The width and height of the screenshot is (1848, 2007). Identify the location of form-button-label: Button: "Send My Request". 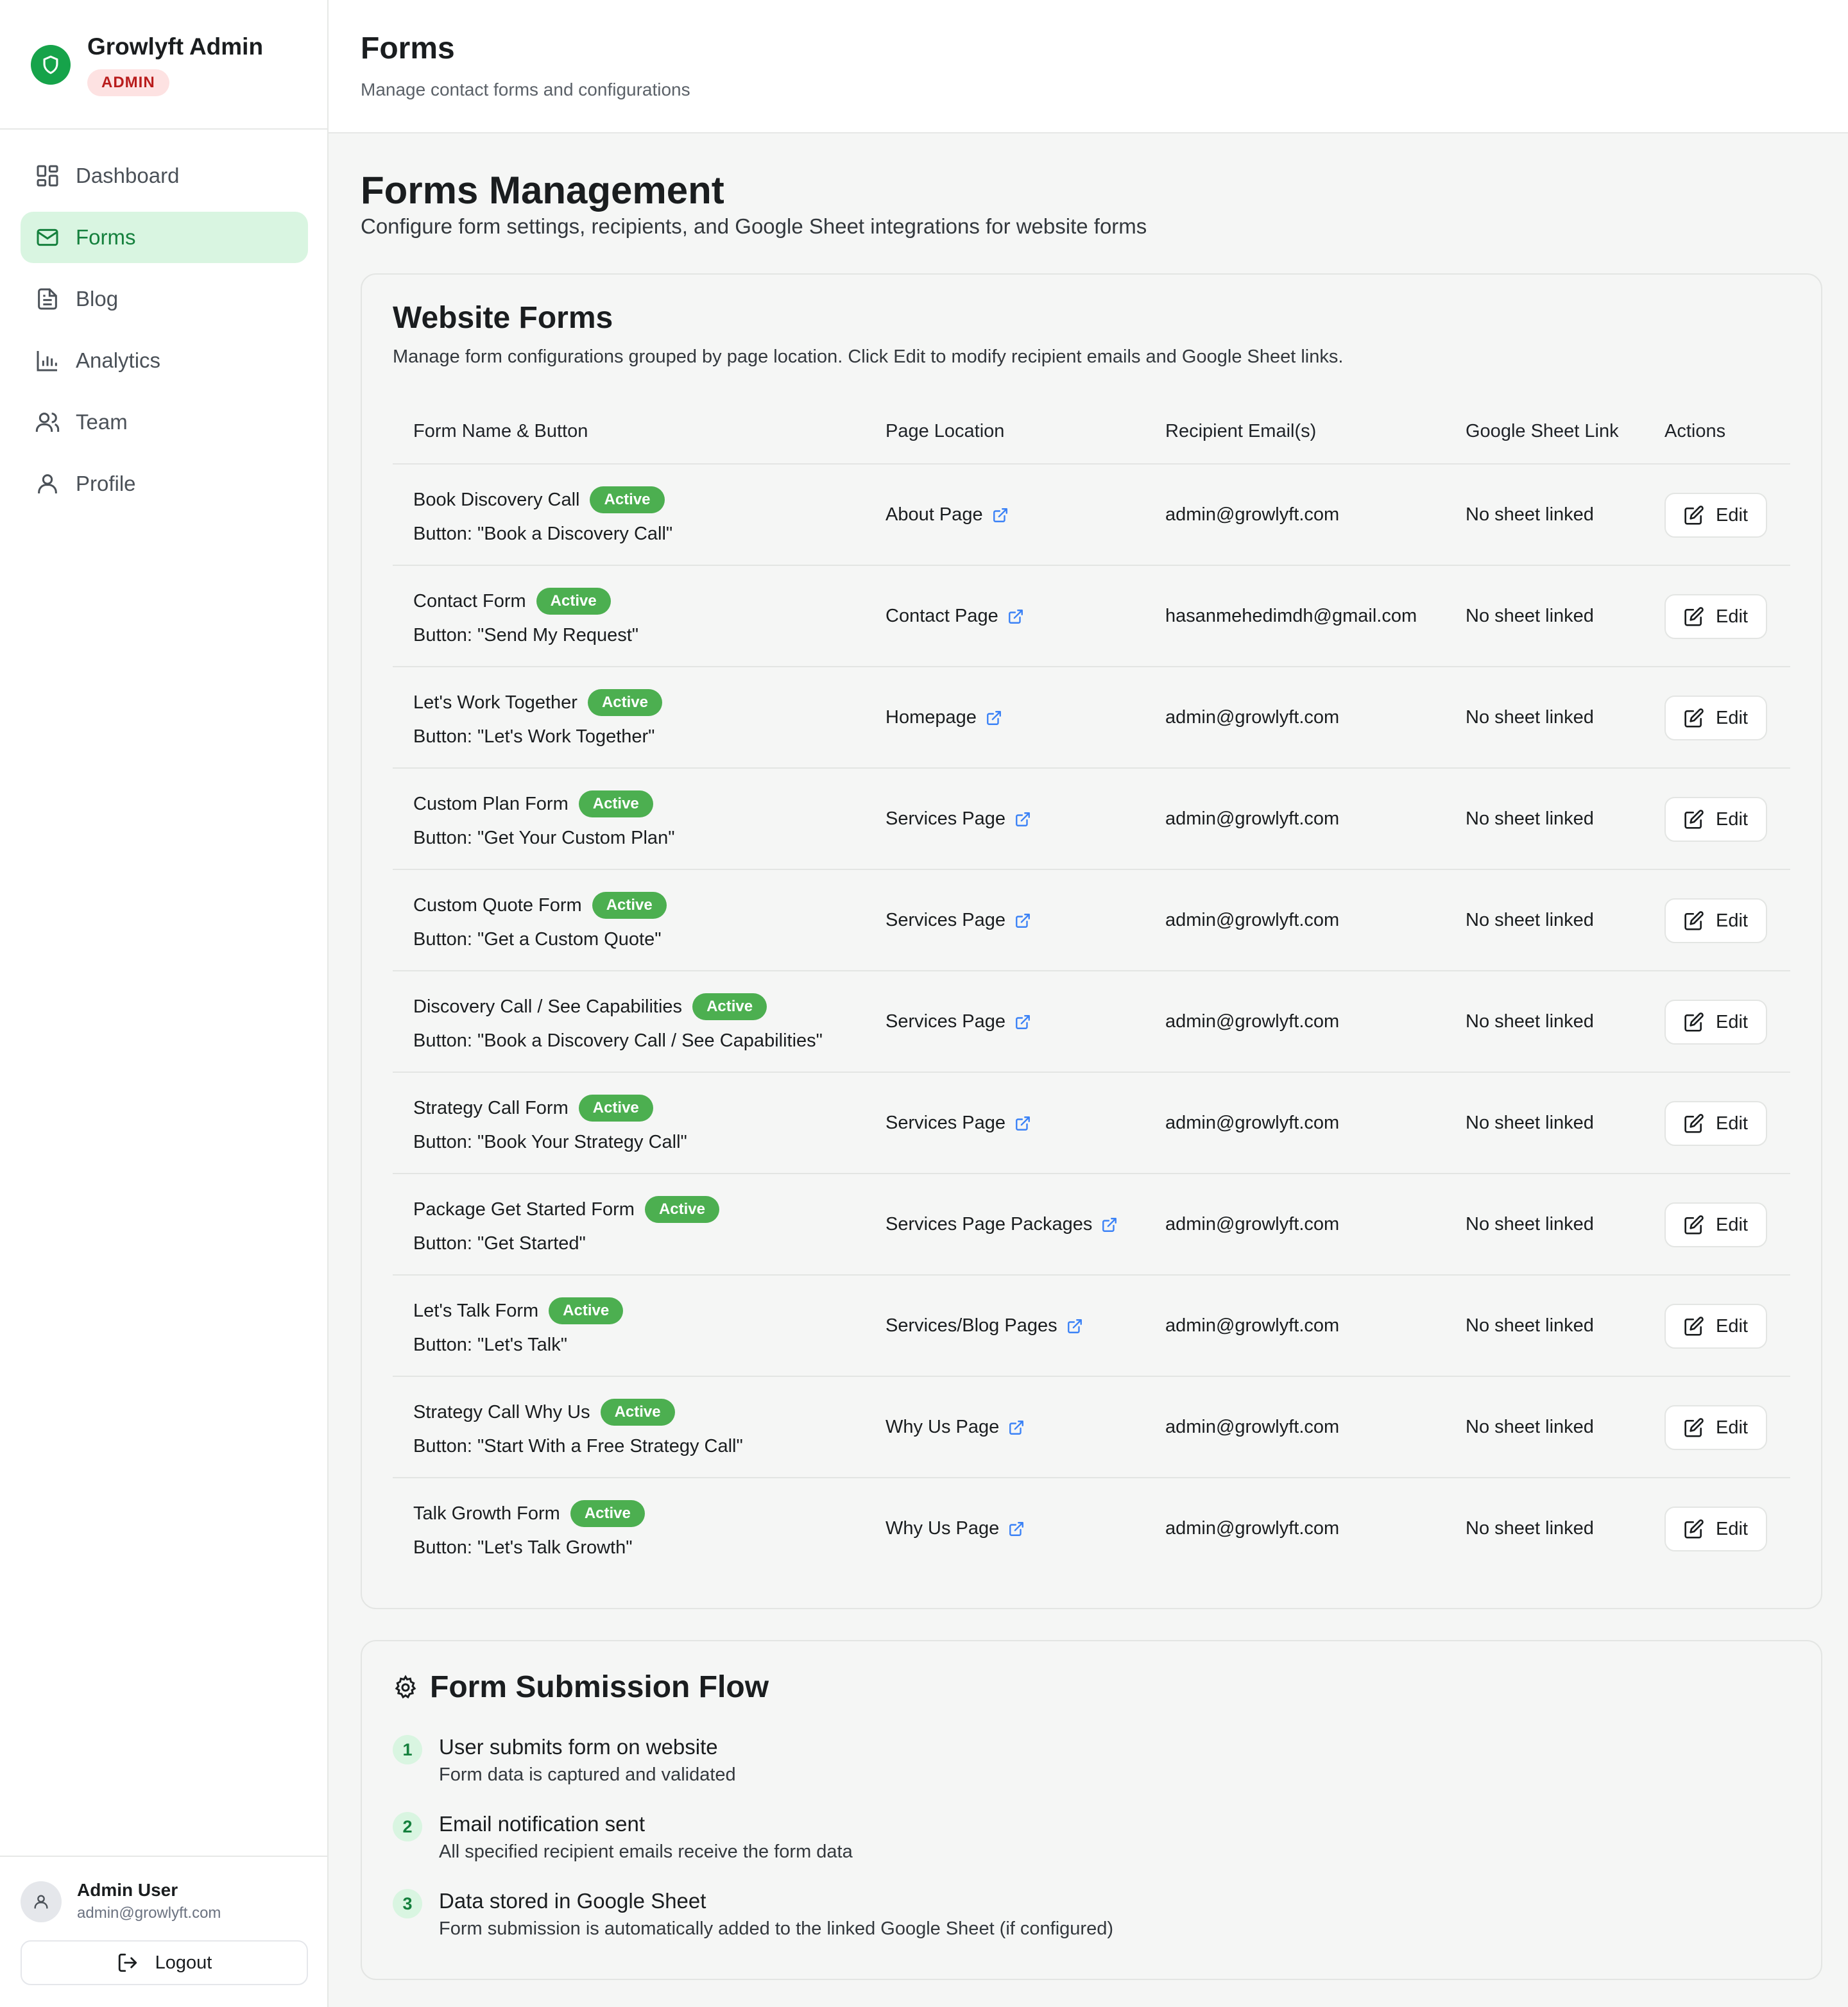
(526, 635).